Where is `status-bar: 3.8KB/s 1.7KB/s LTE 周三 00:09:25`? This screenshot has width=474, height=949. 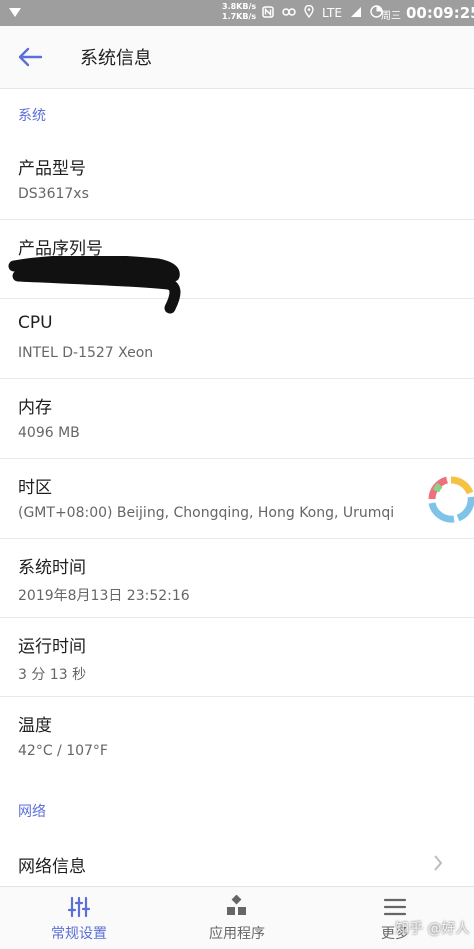
status-bar: 3.8KB/s 1.7KB/s LTE 周三 00:09:25 is located at coordinates (237, 13).